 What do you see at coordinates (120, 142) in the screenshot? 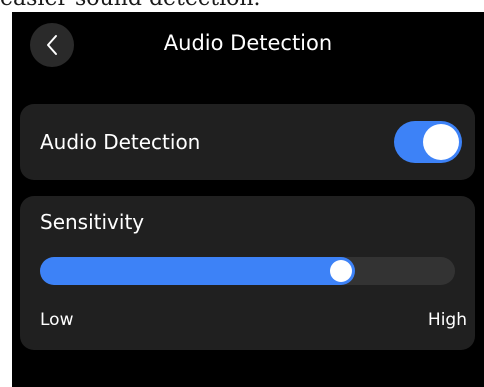
I see `audio-detection-label: Audio Detection` at bounding box center [120, 142].